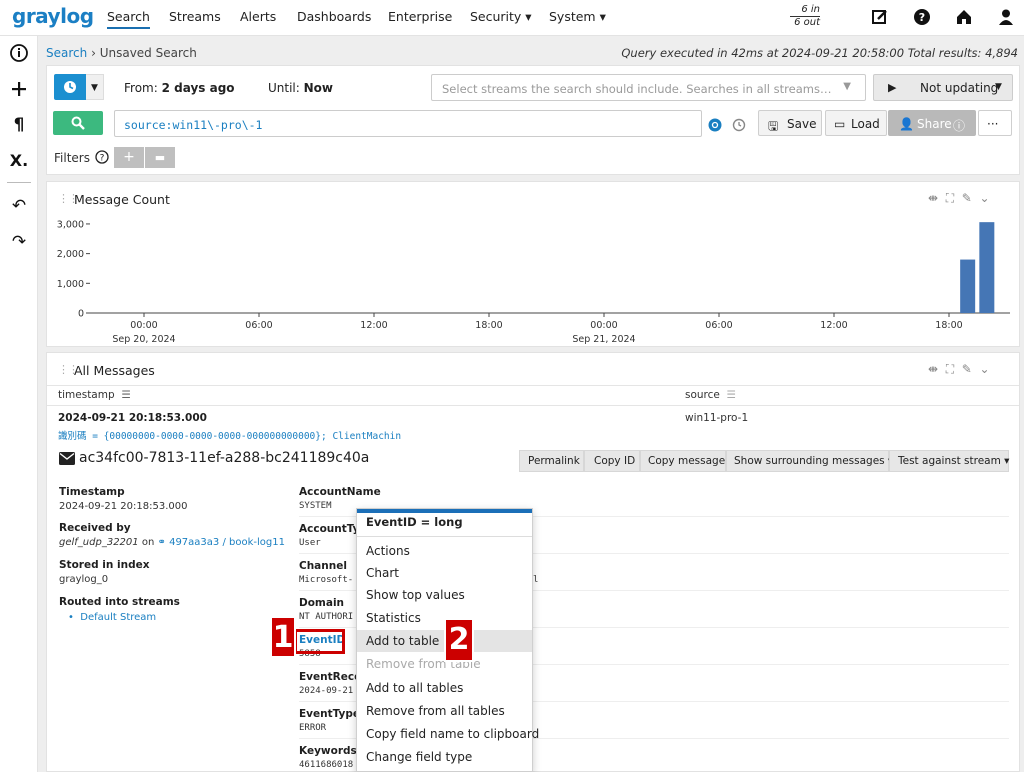  I want to click on nav-system: System ▾, so click(577, 16).